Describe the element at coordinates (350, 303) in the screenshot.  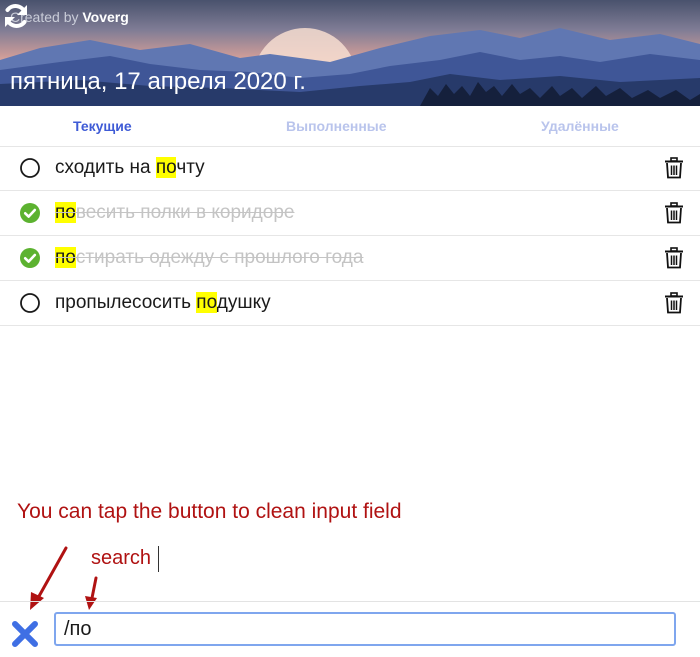
I see `task-row: пропылесосить подушку` at that location.